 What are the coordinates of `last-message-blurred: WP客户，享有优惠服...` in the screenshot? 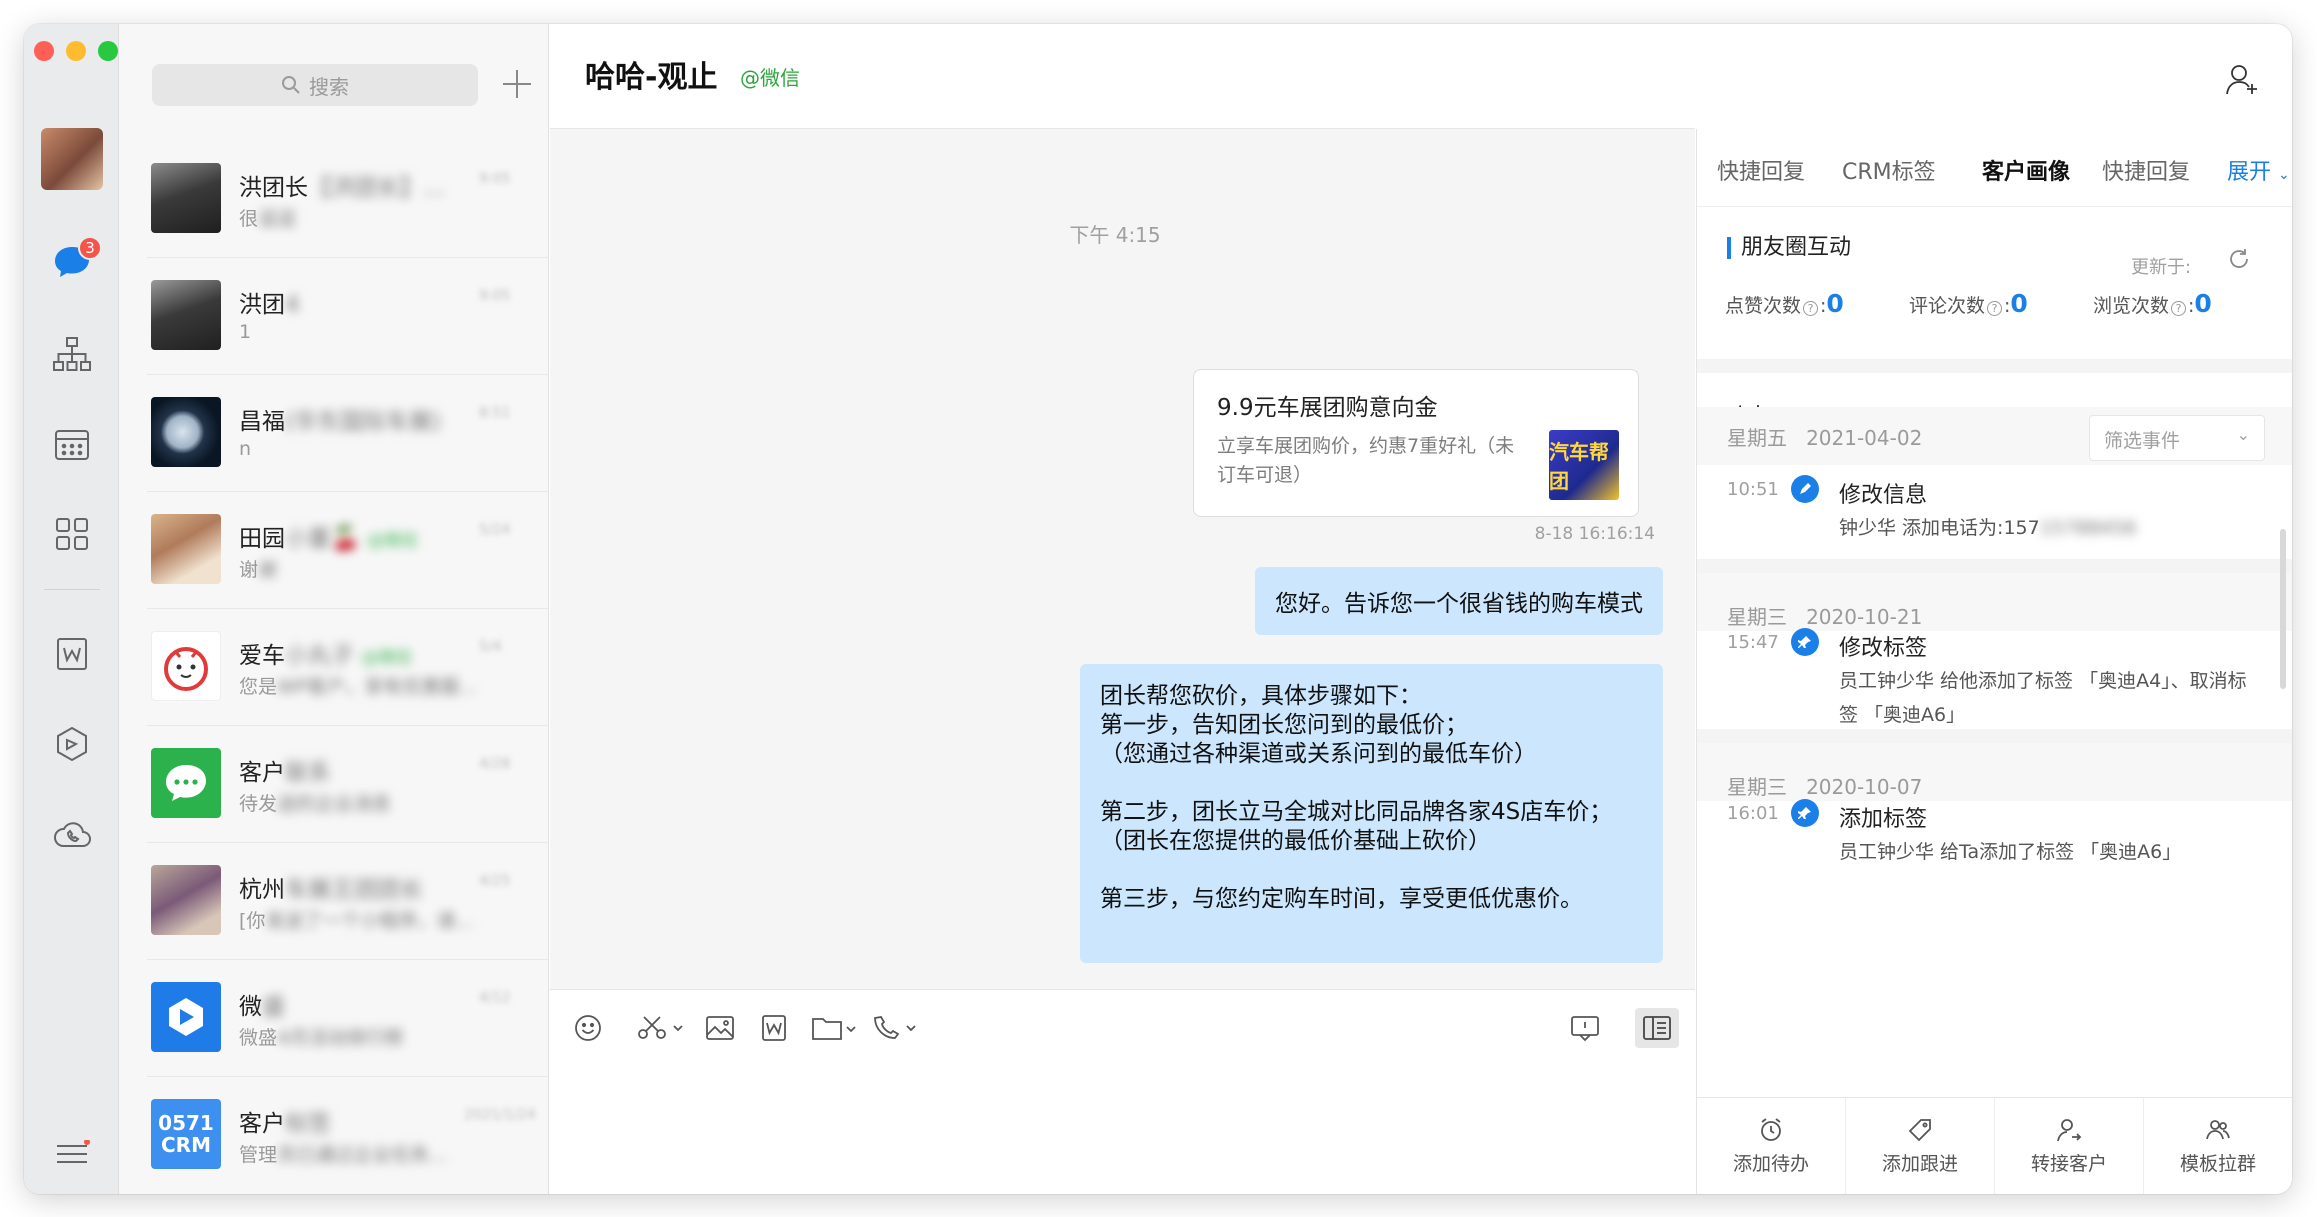 It's located at (377, 687).